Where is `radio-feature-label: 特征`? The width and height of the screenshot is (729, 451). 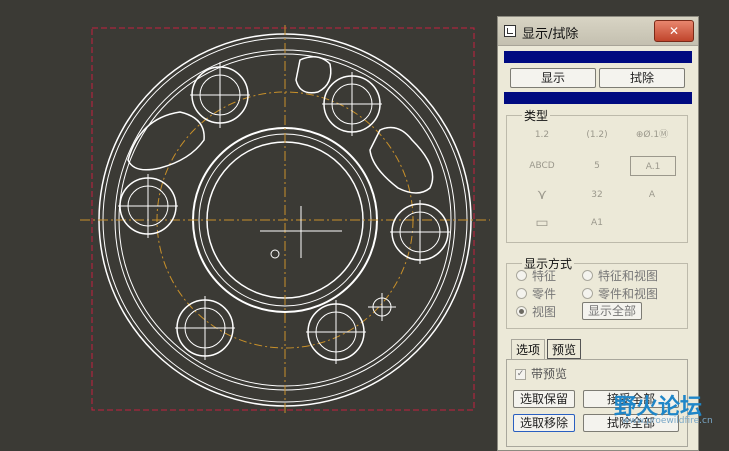 radio-feature-label: 特征 is located at coordinates (544, 276).